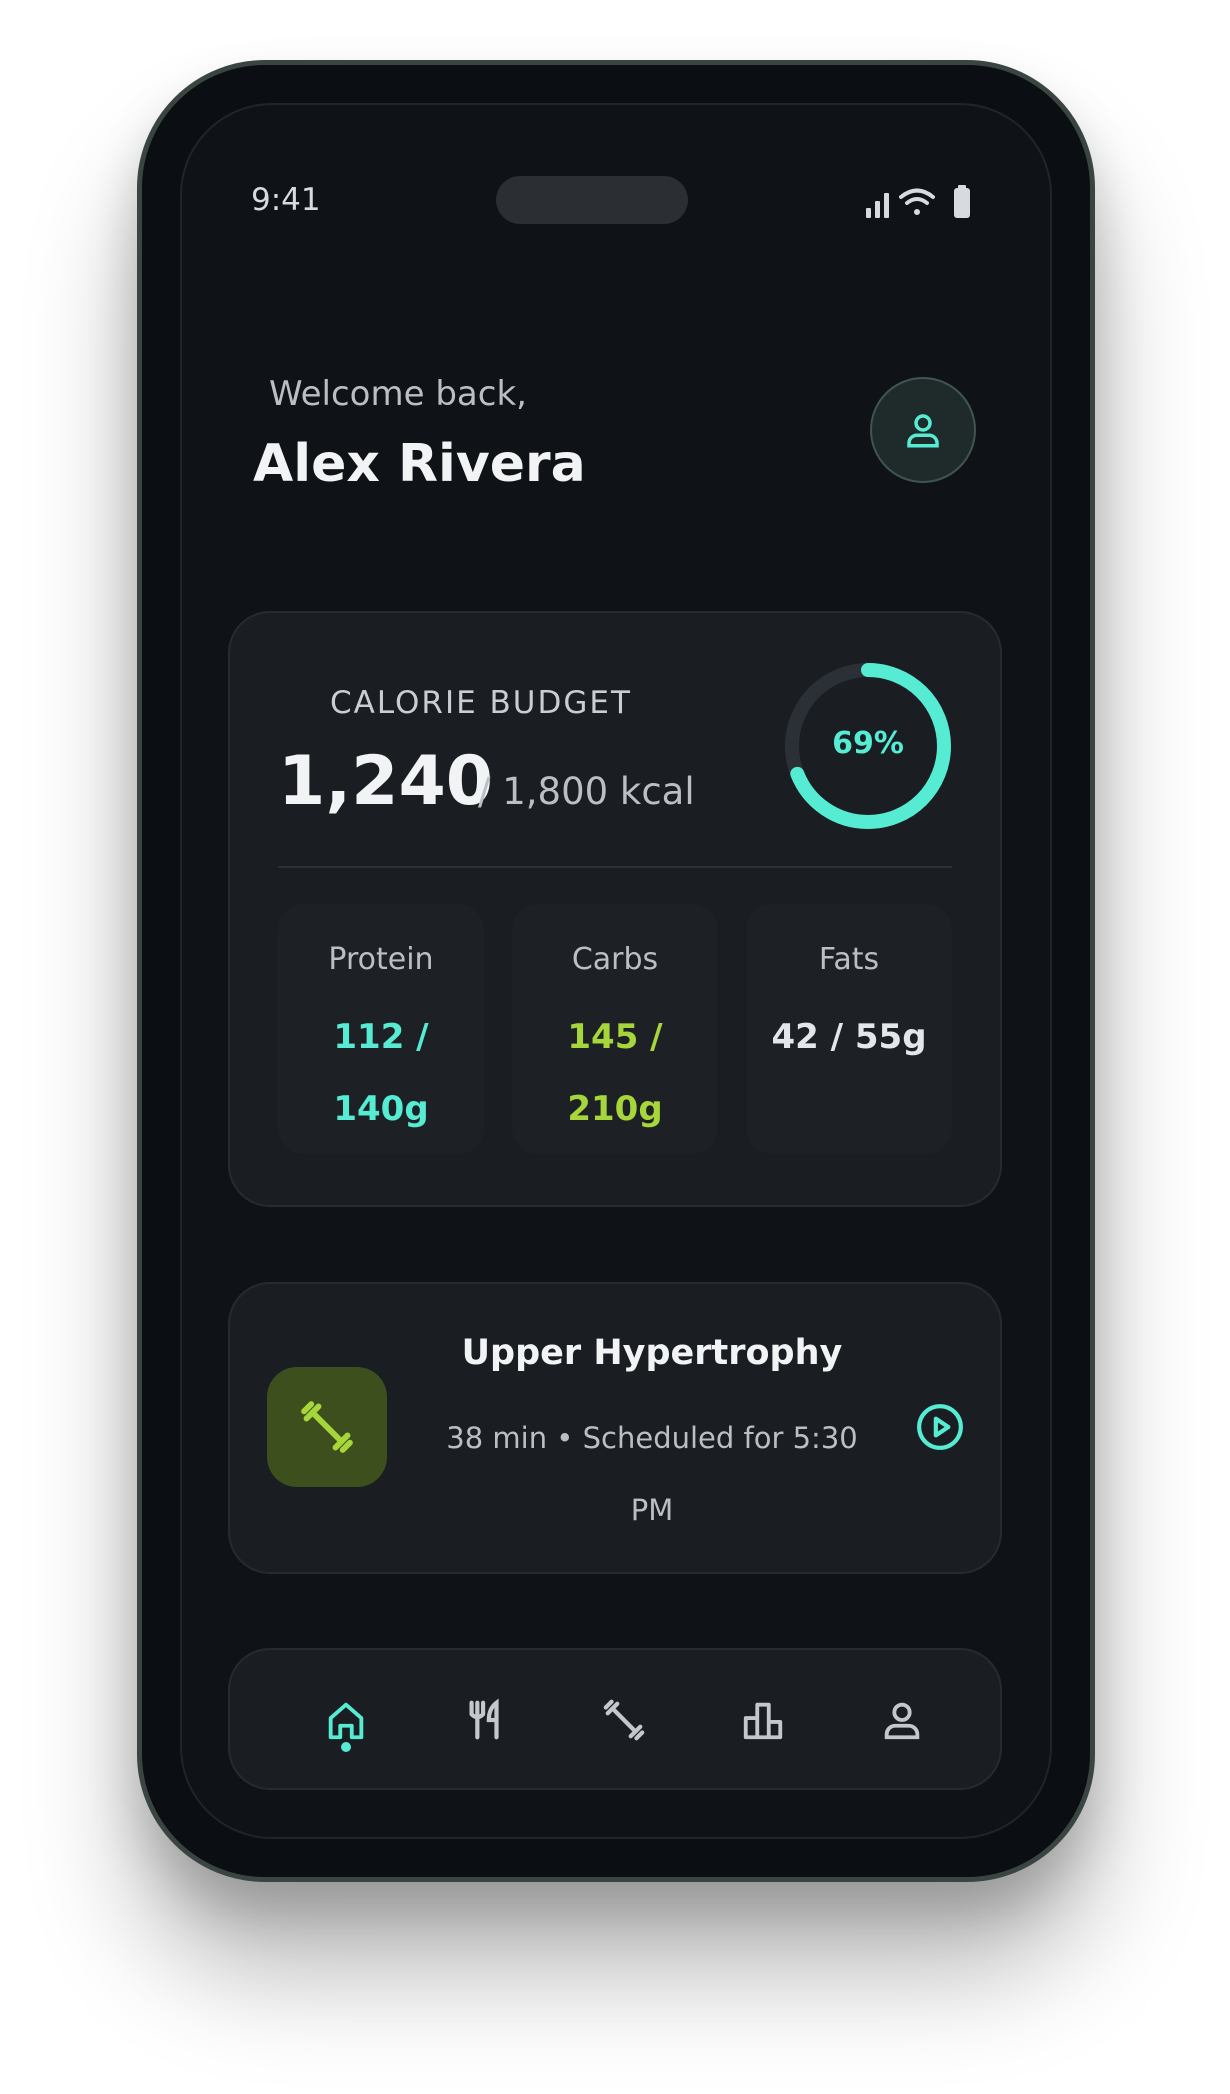 This screenshot has width=1230, height=2094. What do you see at coordinates (849, 959) in the screenshot?
I see `macro-name: Fats` at bounding box center [849, 959].